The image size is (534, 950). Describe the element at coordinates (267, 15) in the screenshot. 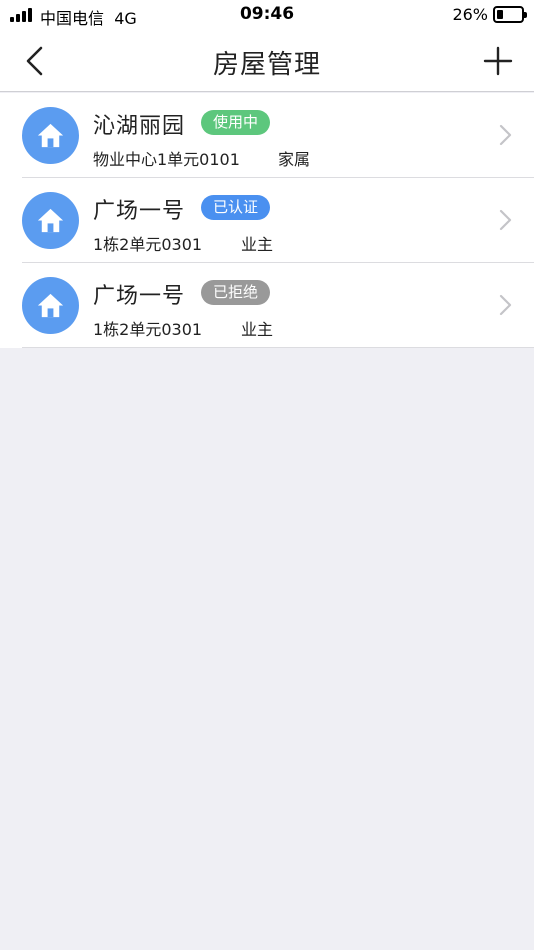

I see `status-bar: 中国电信 4G 09:46 26%` at that location.